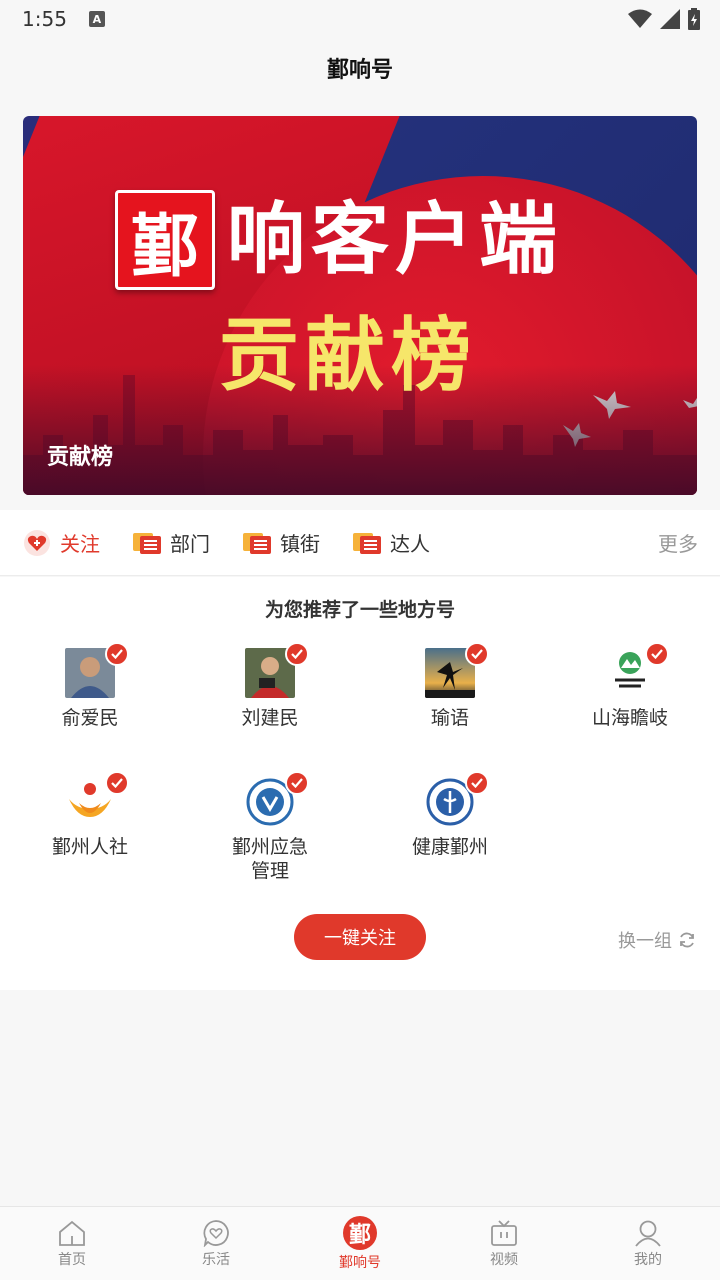 The width and height of the screenshot is (720, 1280). Describe the element at coordinates (80, 544) in the screenshot. I see `tab-label: 关注` at that location.